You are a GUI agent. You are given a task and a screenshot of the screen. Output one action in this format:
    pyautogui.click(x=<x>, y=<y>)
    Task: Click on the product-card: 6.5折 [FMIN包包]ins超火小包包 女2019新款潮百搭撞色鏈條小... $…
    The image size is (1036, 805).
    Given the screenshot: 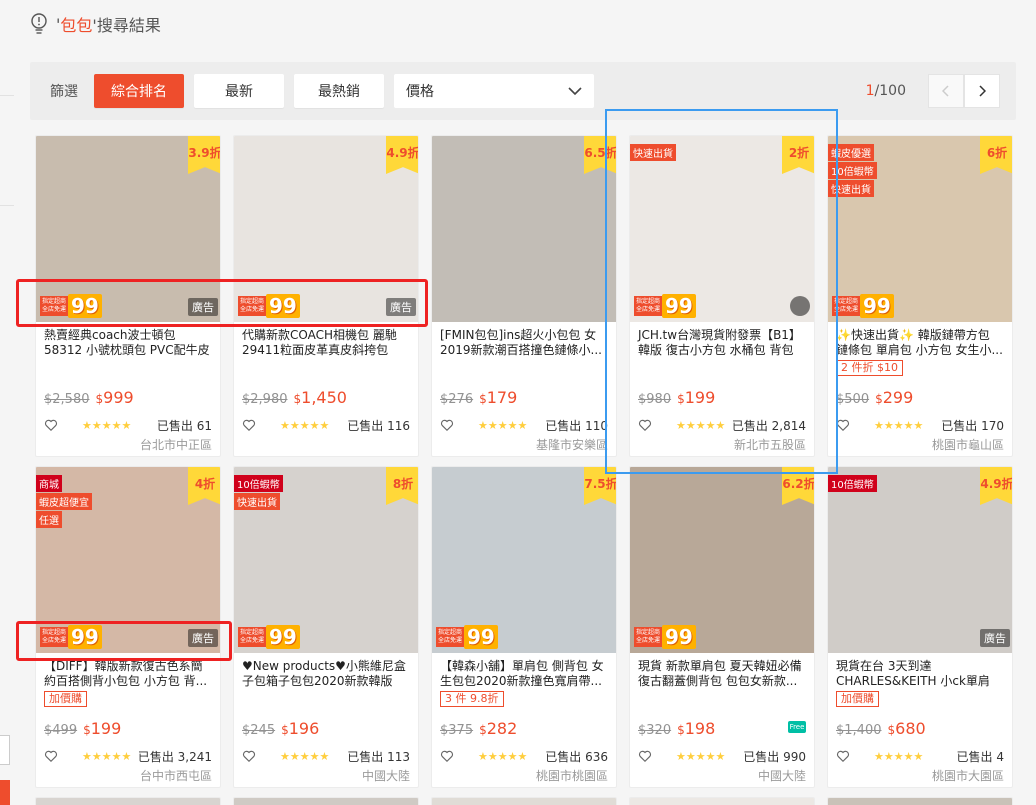 What is the action you would take?
    pyautogui.click(x=524, y=296)
    